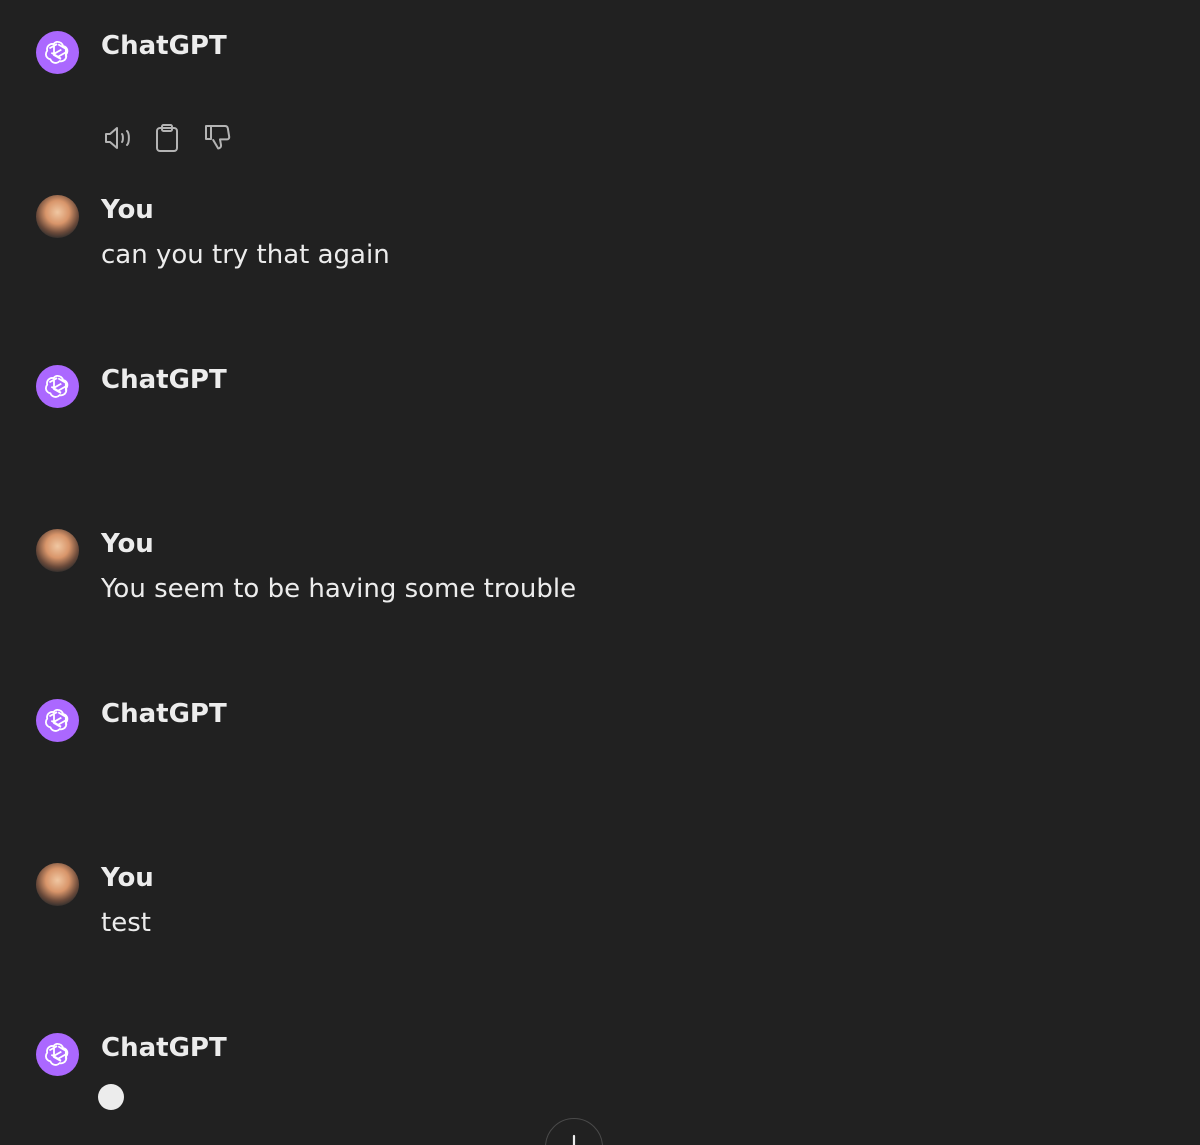  Describe the element at coordinates (574, 1131) in the screenshot. I see `scroll-to-bottom-button` at that location.